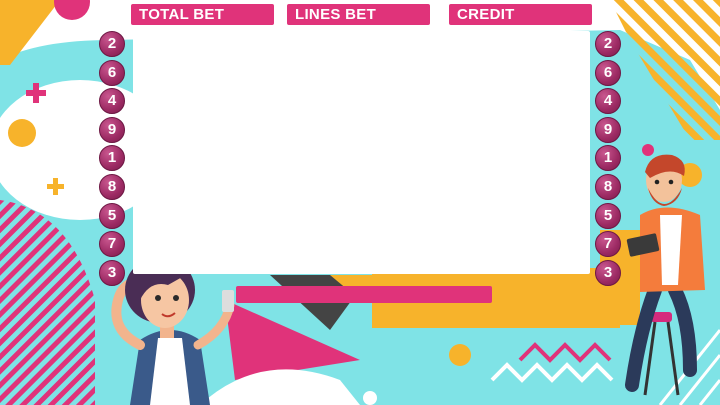 The height and width of the screenshot is (405, 720). I want to click on lines-bet-label: LINES BET, so click(358, 14).